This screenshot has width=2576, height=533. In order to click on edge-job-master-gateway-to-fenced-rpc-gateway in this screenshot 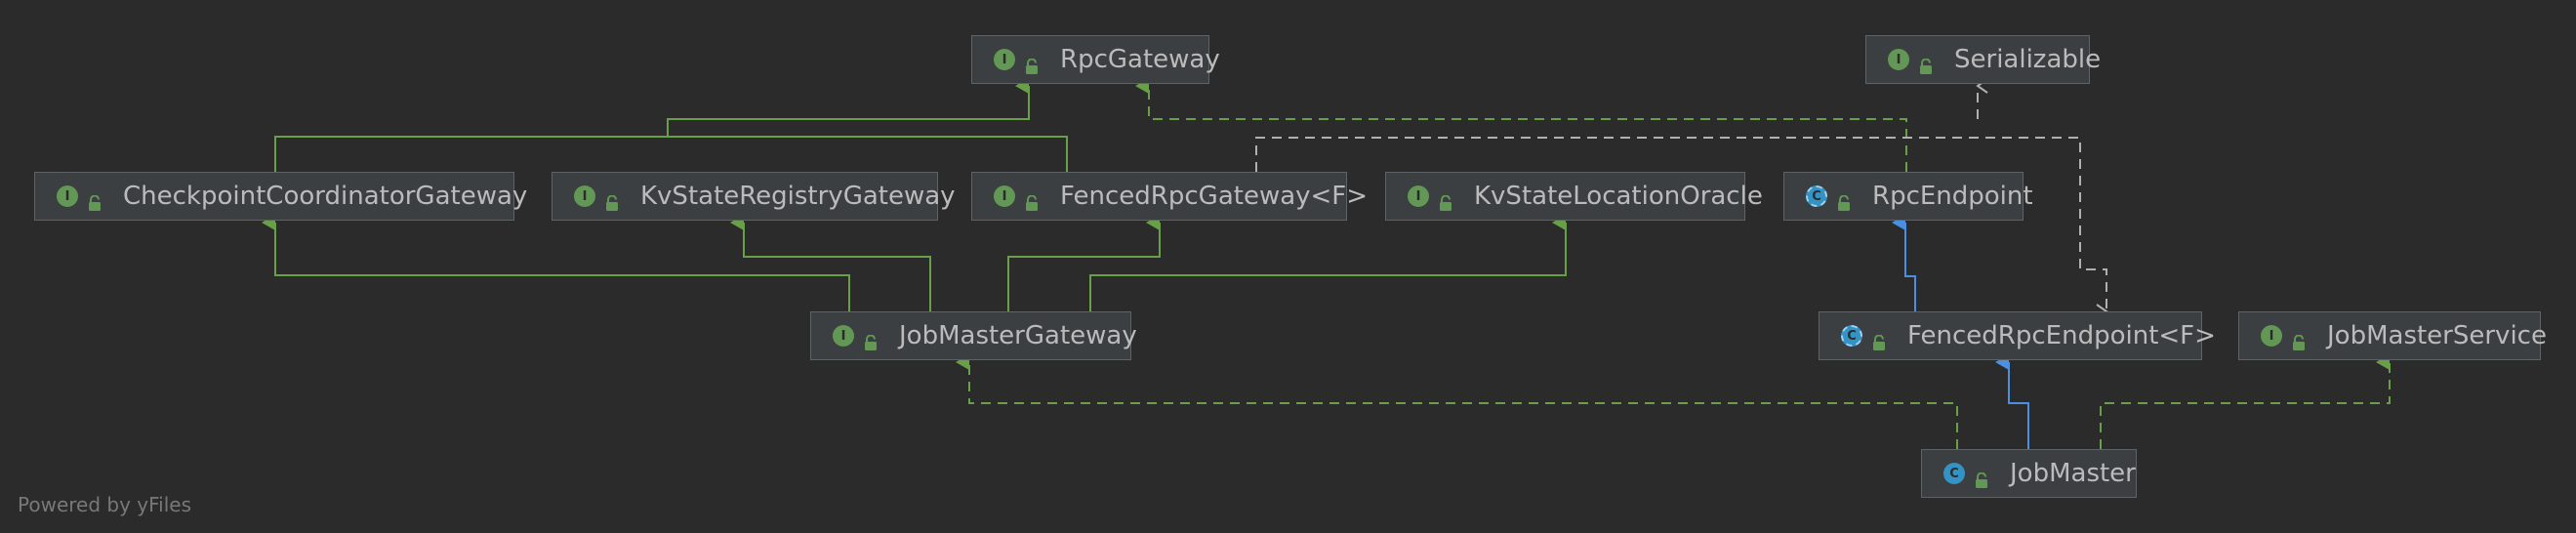, I will do `click(1084, 263)`.